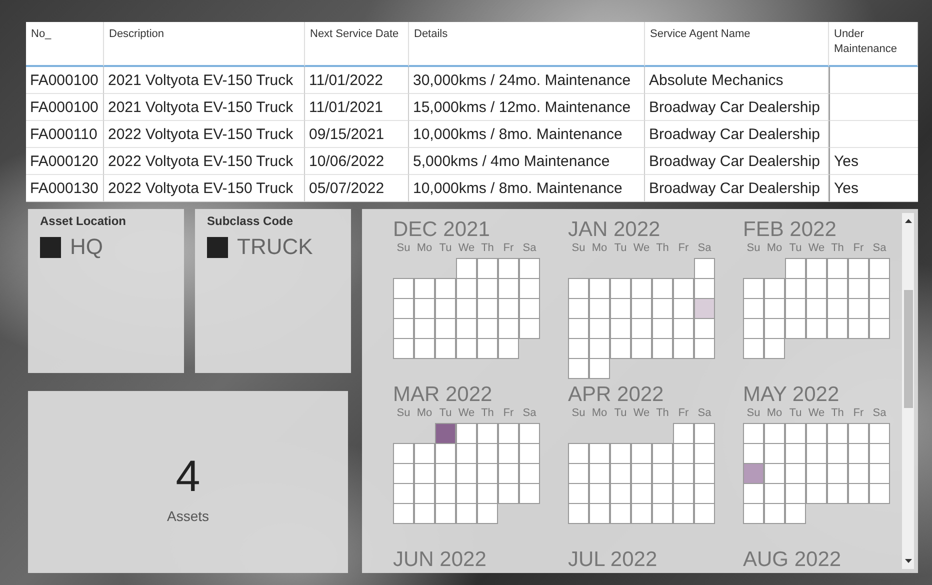  Describe the element at coordinates (908, 391) in the screenshot. I see `scrollbar` at that location.